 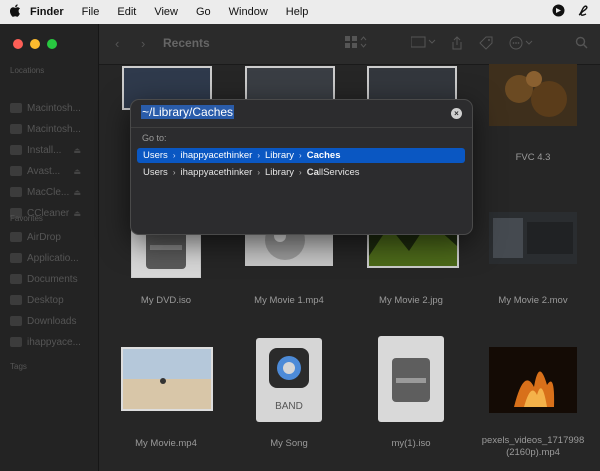 I want to click on file-name: My DVD.iso, so click(x=166, y=300).